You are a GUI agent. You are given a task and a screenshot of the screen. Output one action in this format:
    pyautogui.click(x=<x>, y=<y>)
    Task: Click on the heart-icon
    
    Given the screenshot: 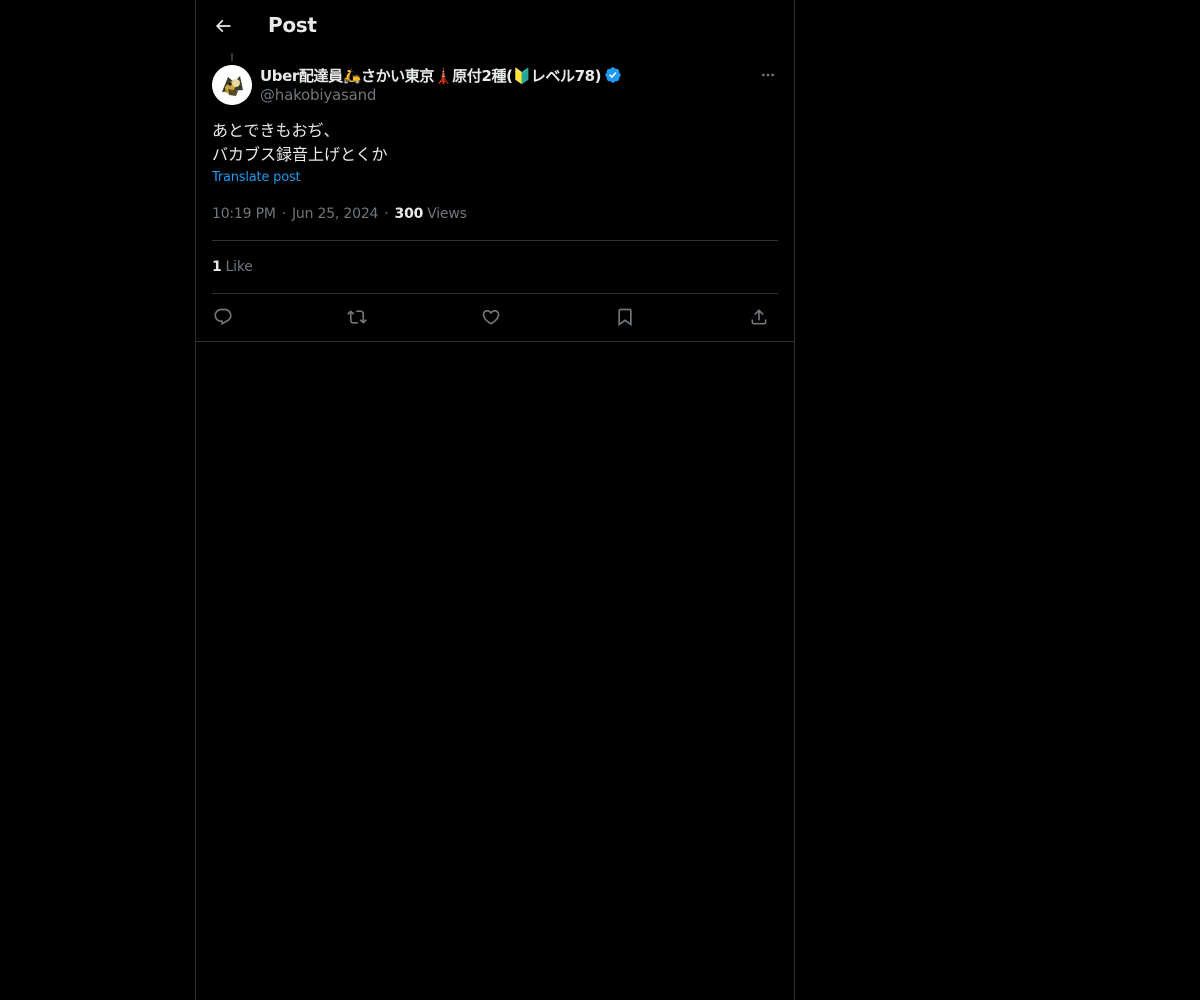 What is the action you would take?
    pyautogui.click(x=491, y=317)
    